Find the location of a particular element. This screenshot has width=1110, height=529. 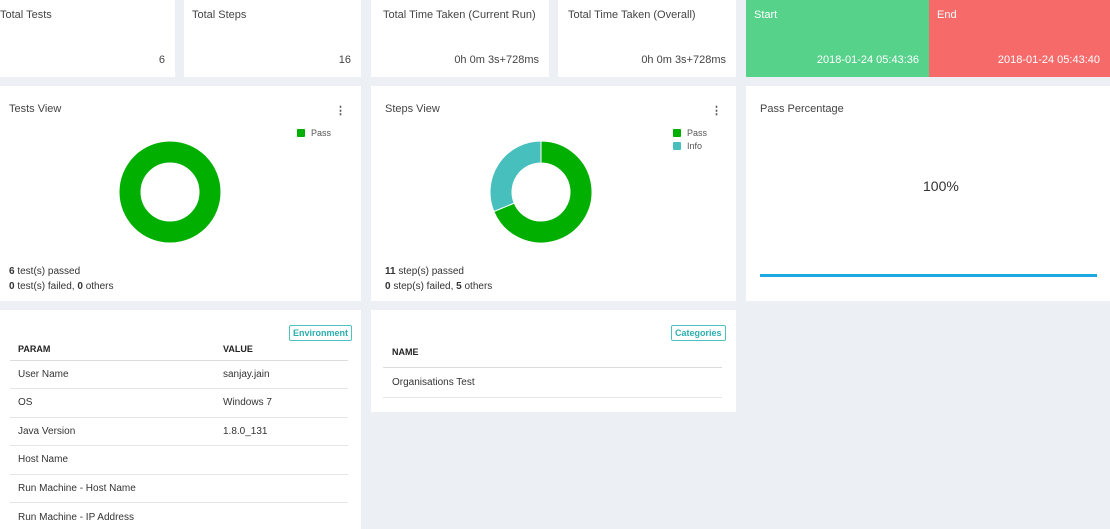

table-row: Java Version 1.8.0_131 is located at coordinates (179, 431).